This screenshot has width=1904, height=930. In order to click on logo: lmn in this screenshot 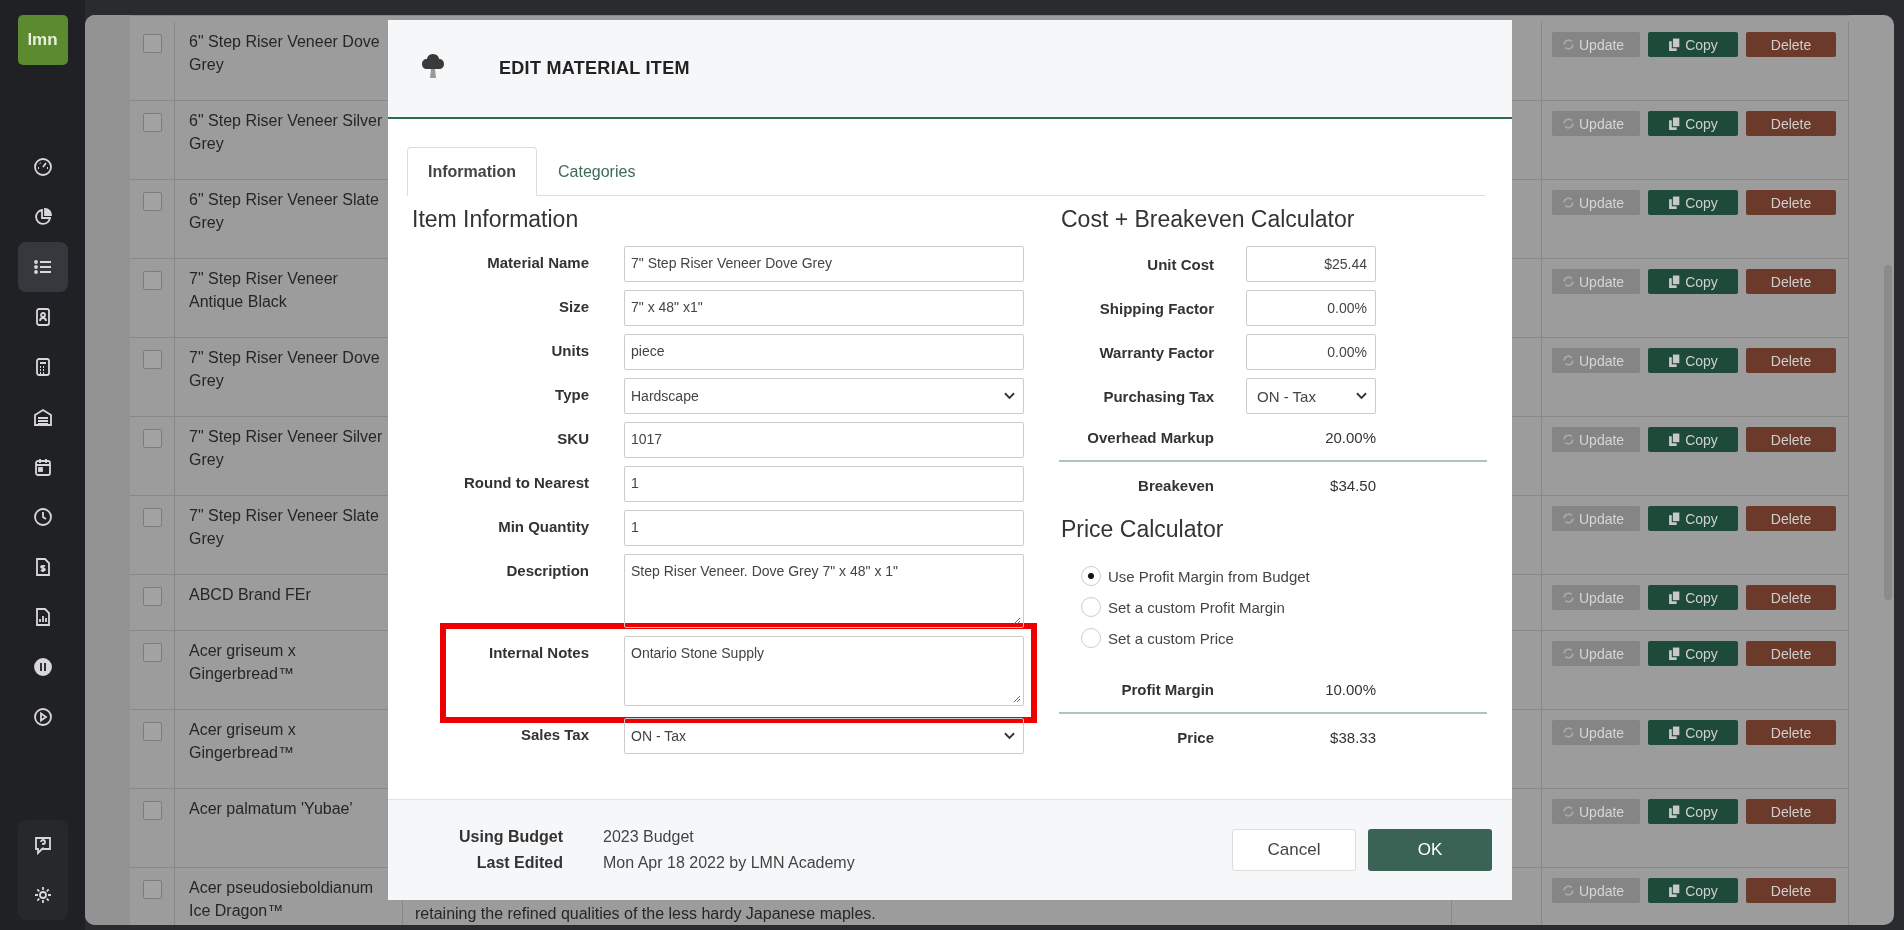, I will do `click(42, 40)`.